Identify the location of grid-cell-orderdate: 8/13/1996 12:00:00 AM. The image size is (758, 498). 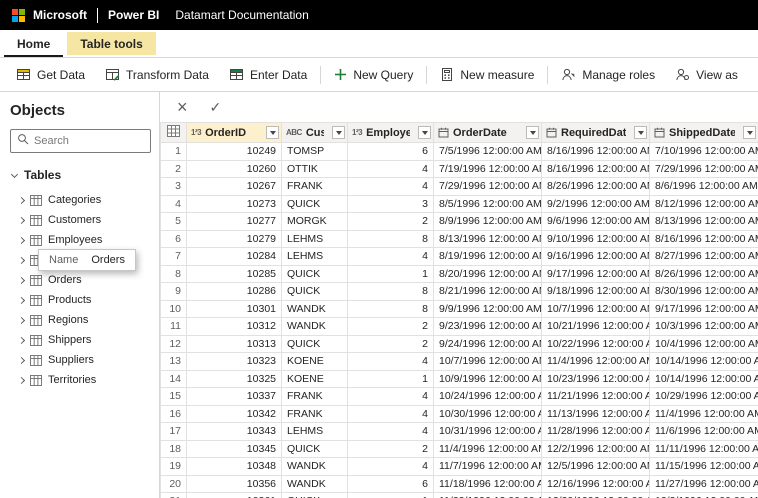
(487, 238).